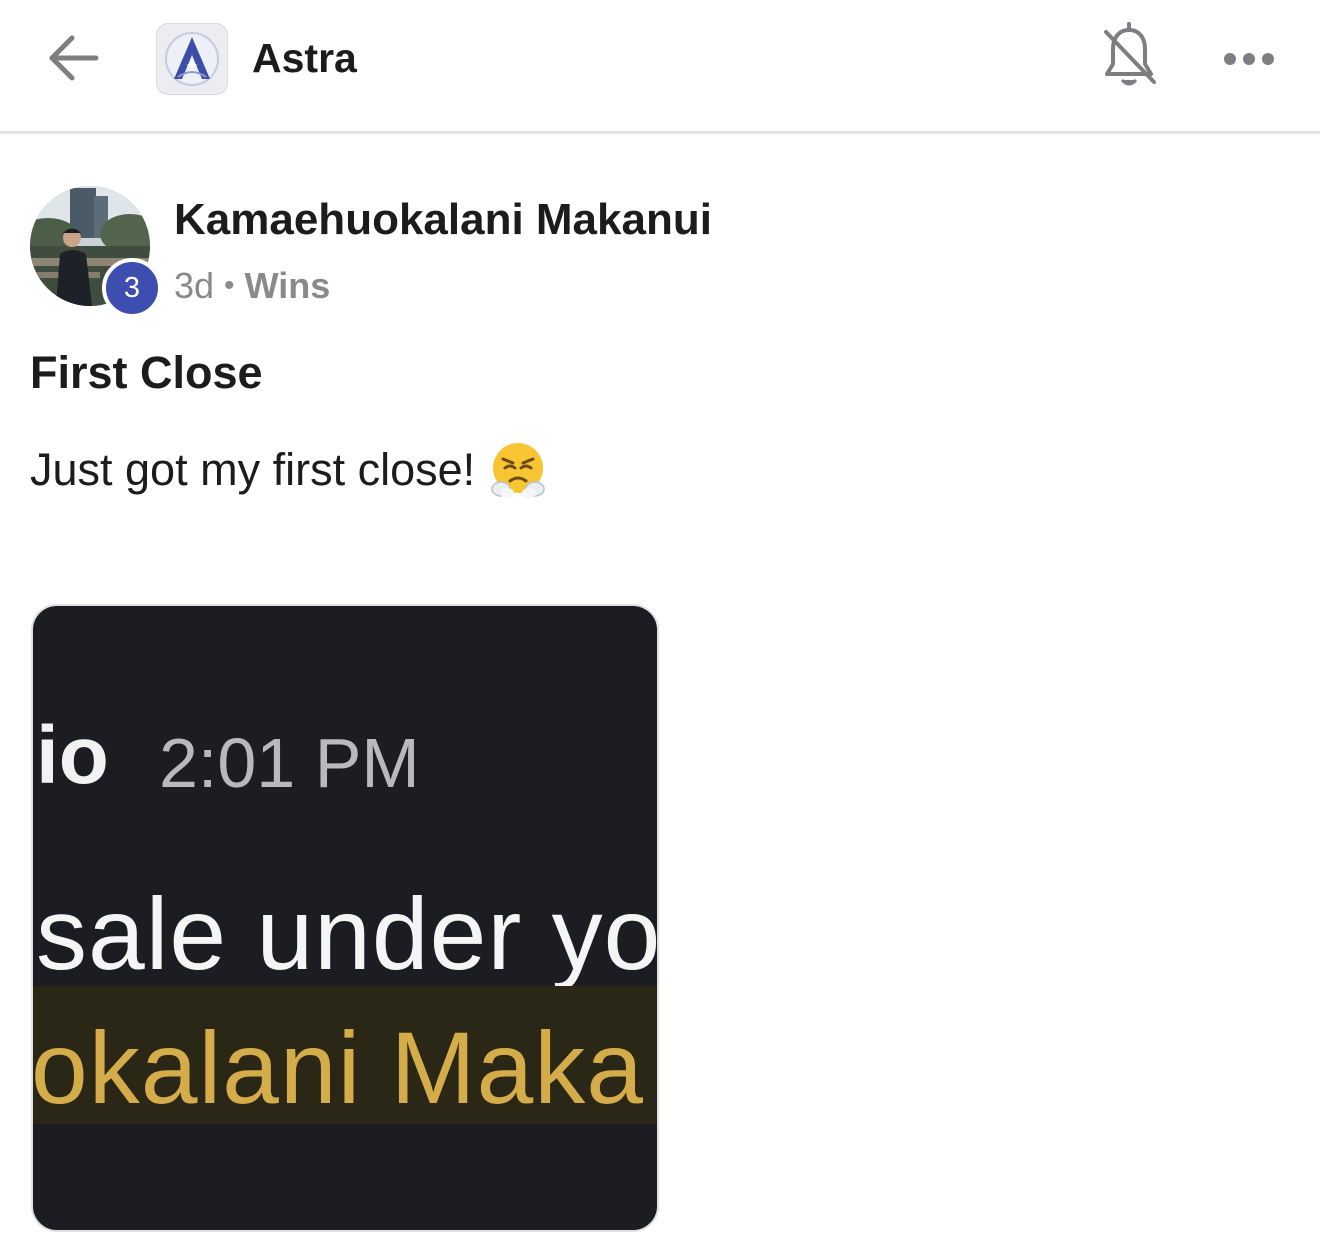 The height and width of the screenshot is (1256, 1320). What do you see at coordinates (253, 469) in the screenshot?
I see `post-body-text: Just got my first close!` at bounding box center [253, 469].